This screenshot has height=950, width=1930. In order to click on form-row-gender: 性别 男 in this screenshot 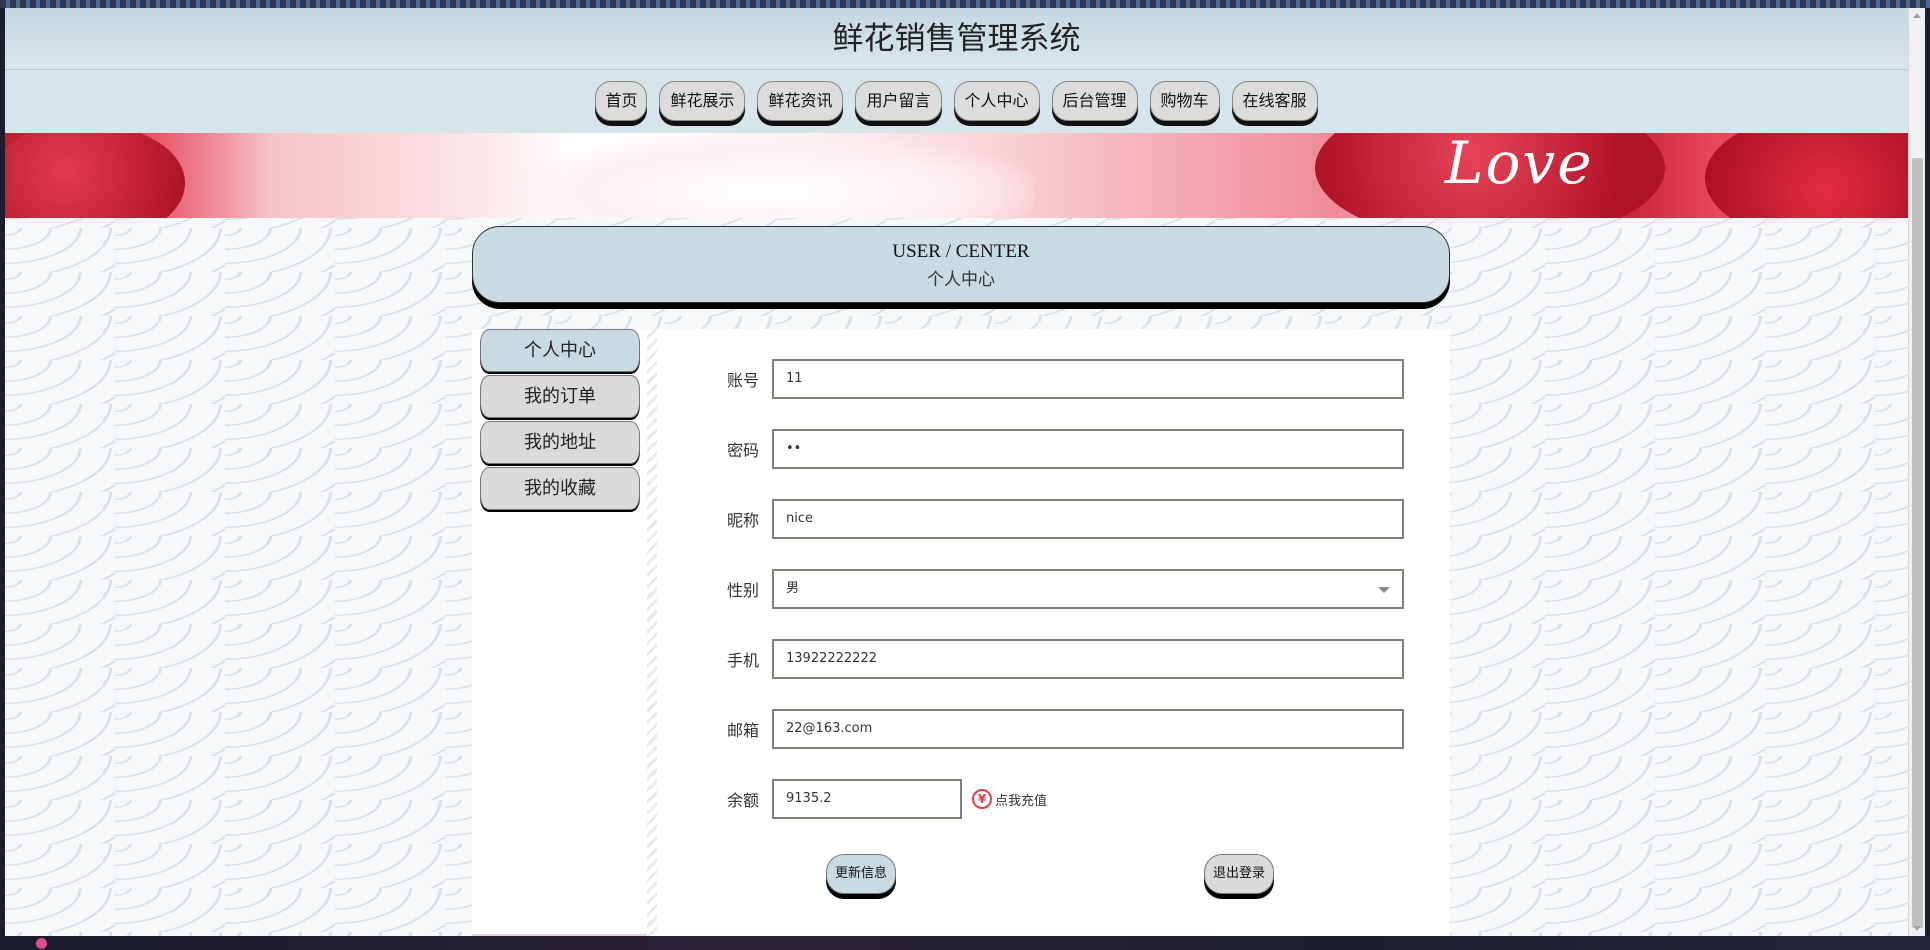, I will do `click(1065, 589)`.